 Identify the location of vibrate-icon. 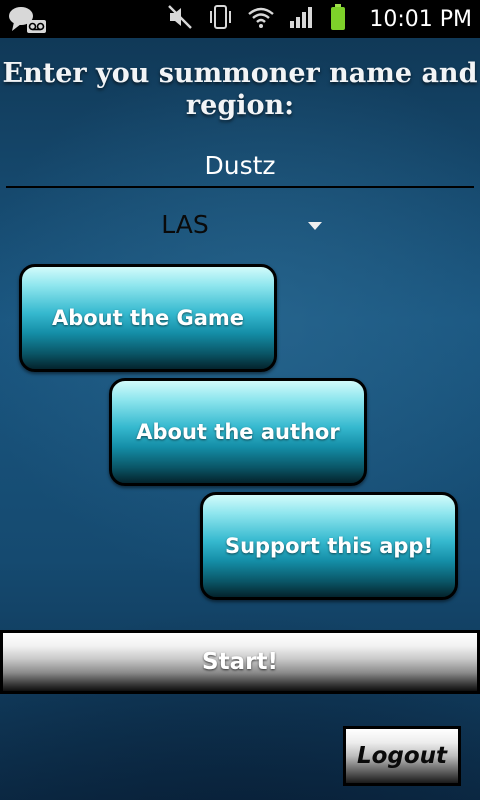
(220, 19).